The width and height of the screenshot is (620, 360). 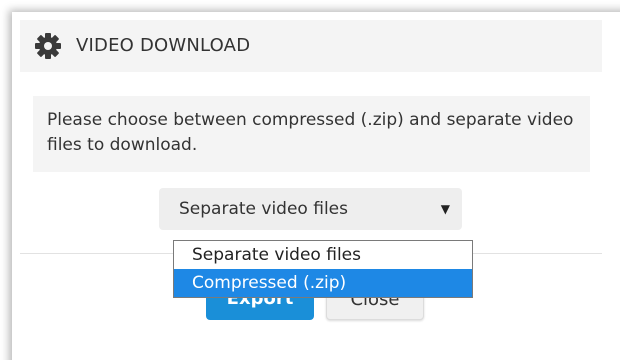 I want to click on format-dropdown-list: Separate video files Compressed (.zip), so click(x=323, y=269).